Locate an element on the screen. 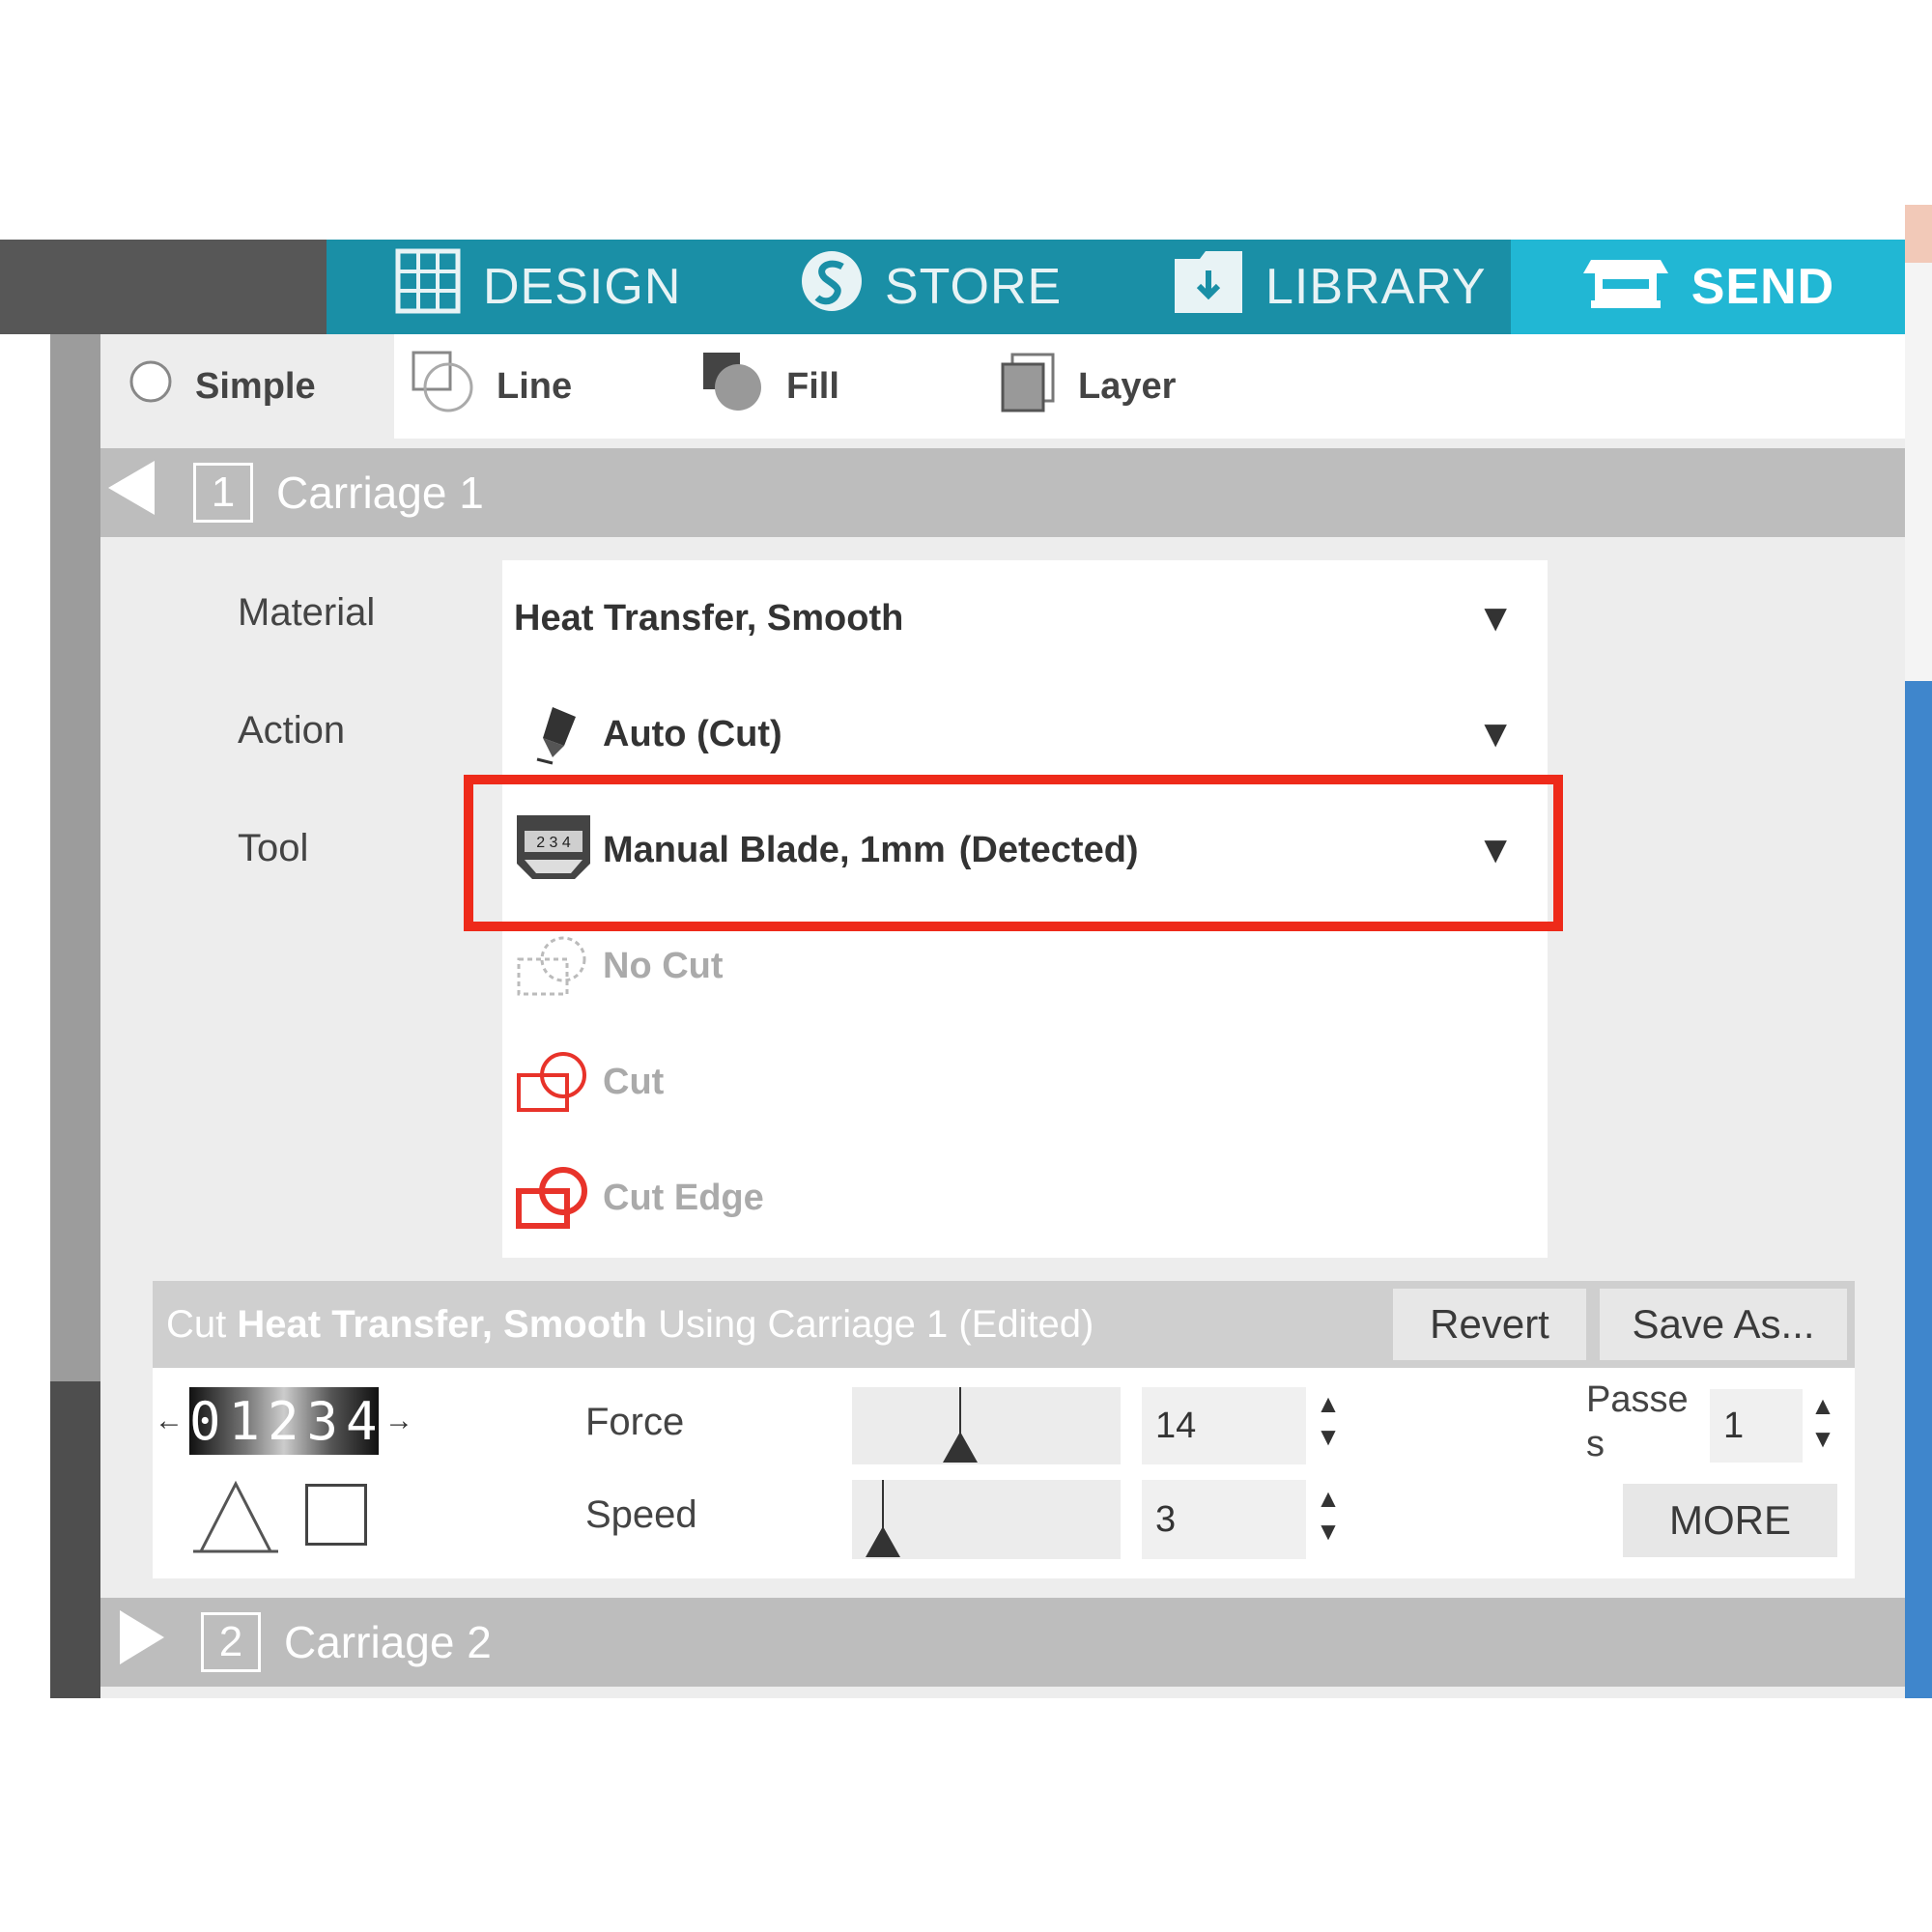  mode-line-label: Line is located at coordinates (535, 386).